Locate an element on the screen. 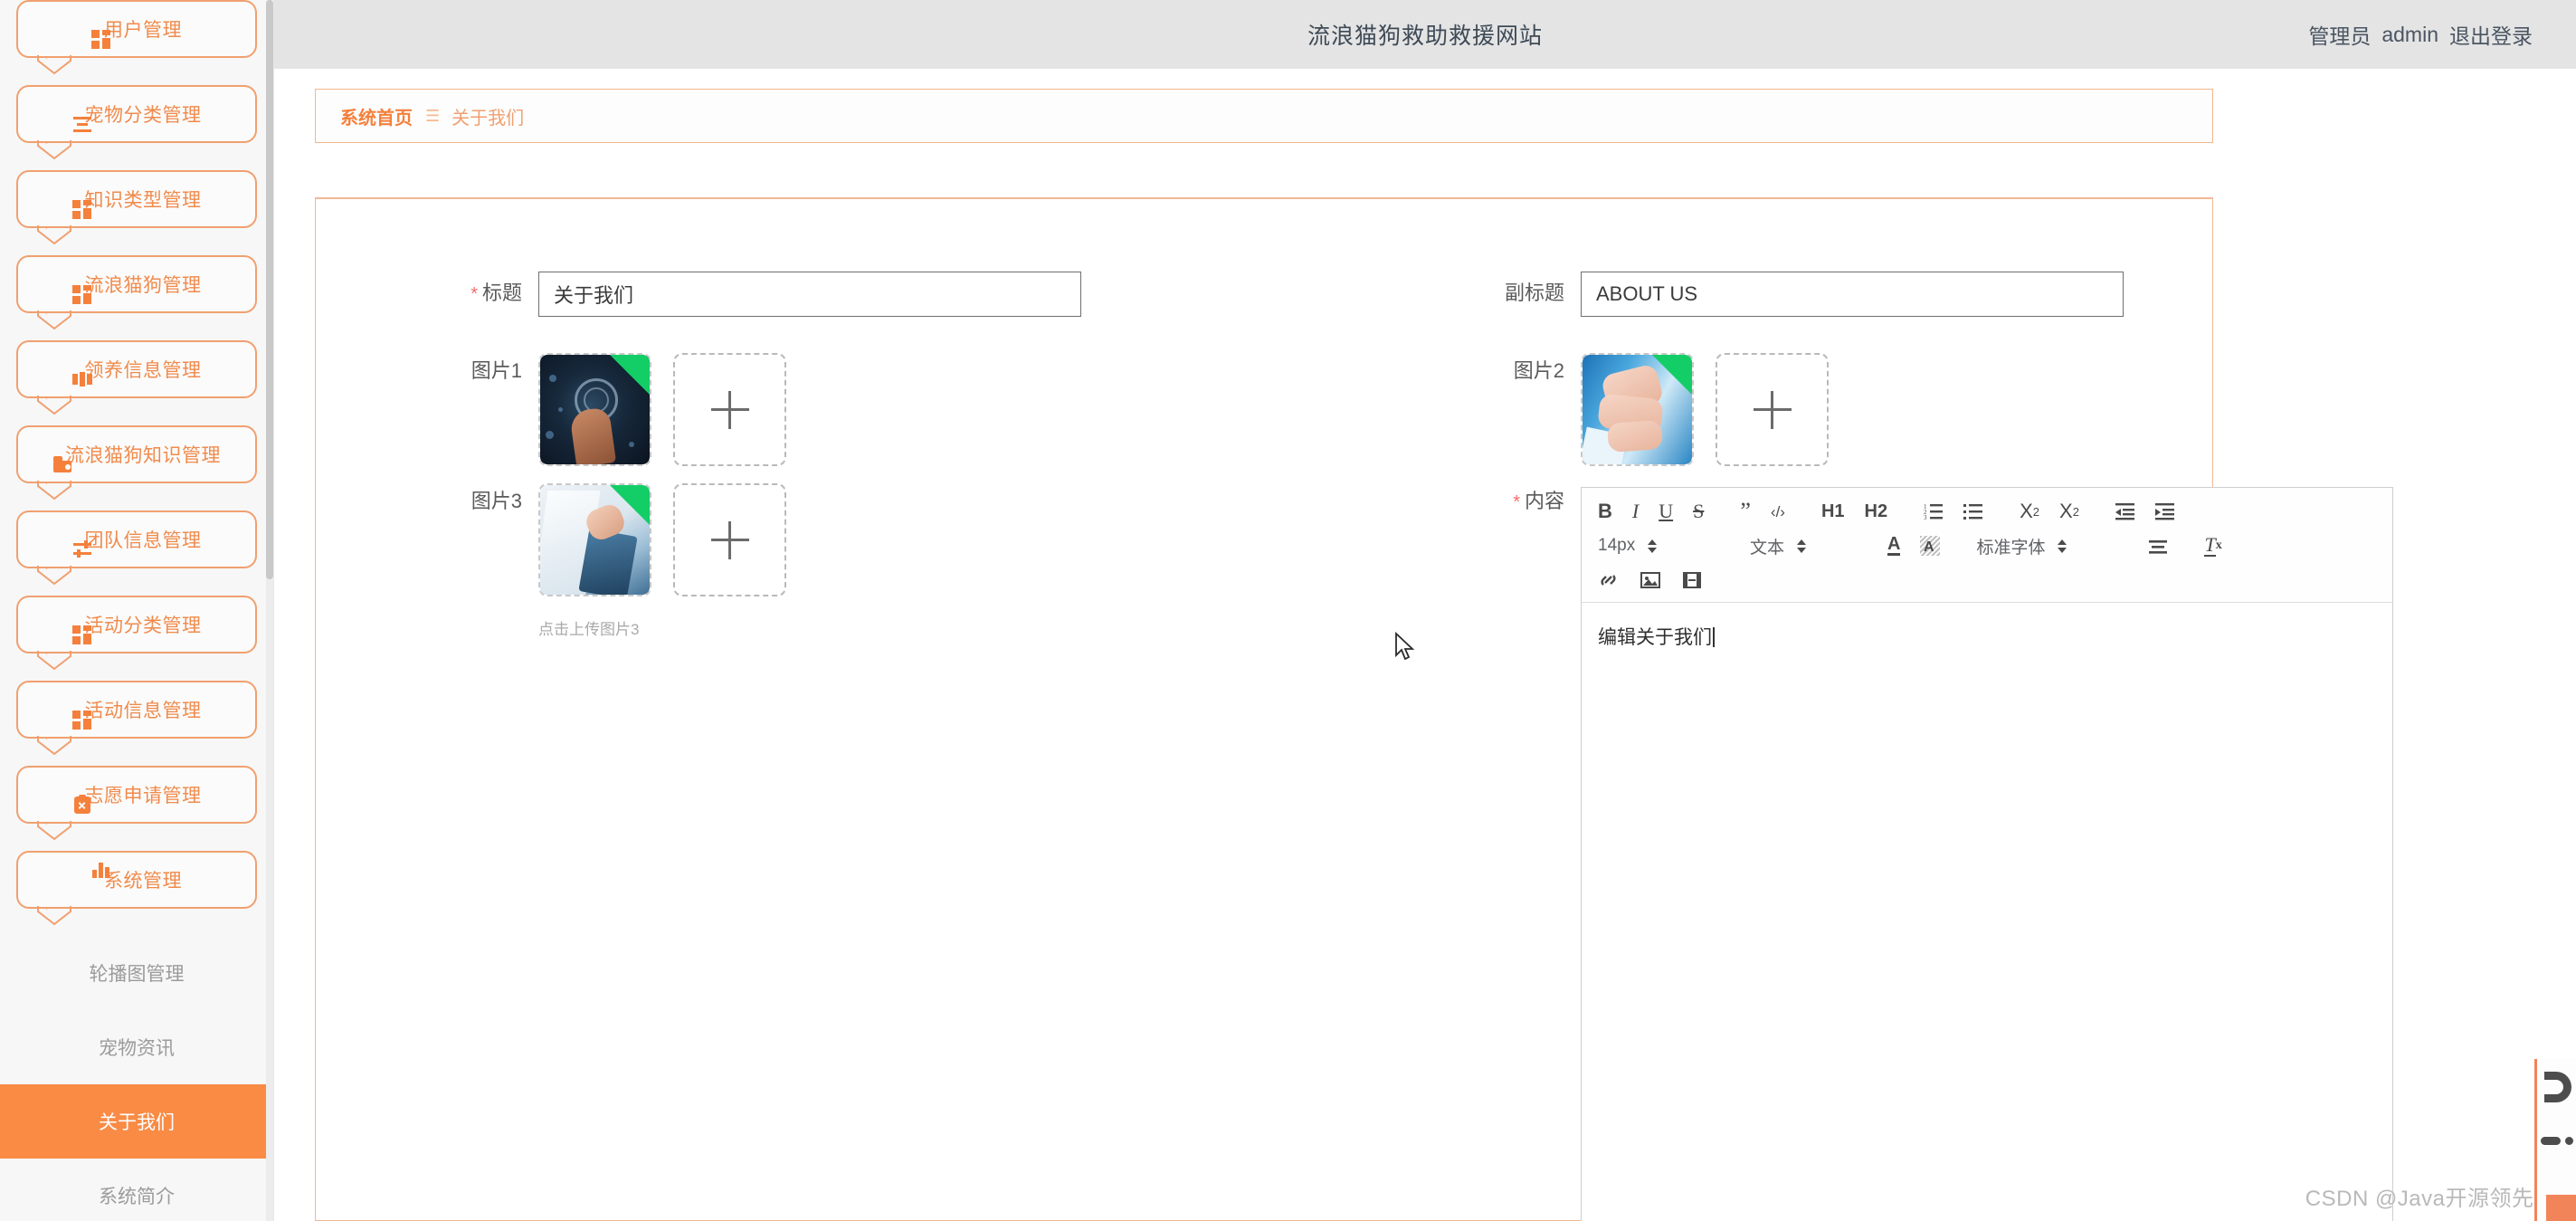  editor-bold-icon: B is located at coordinates (1605, 511).